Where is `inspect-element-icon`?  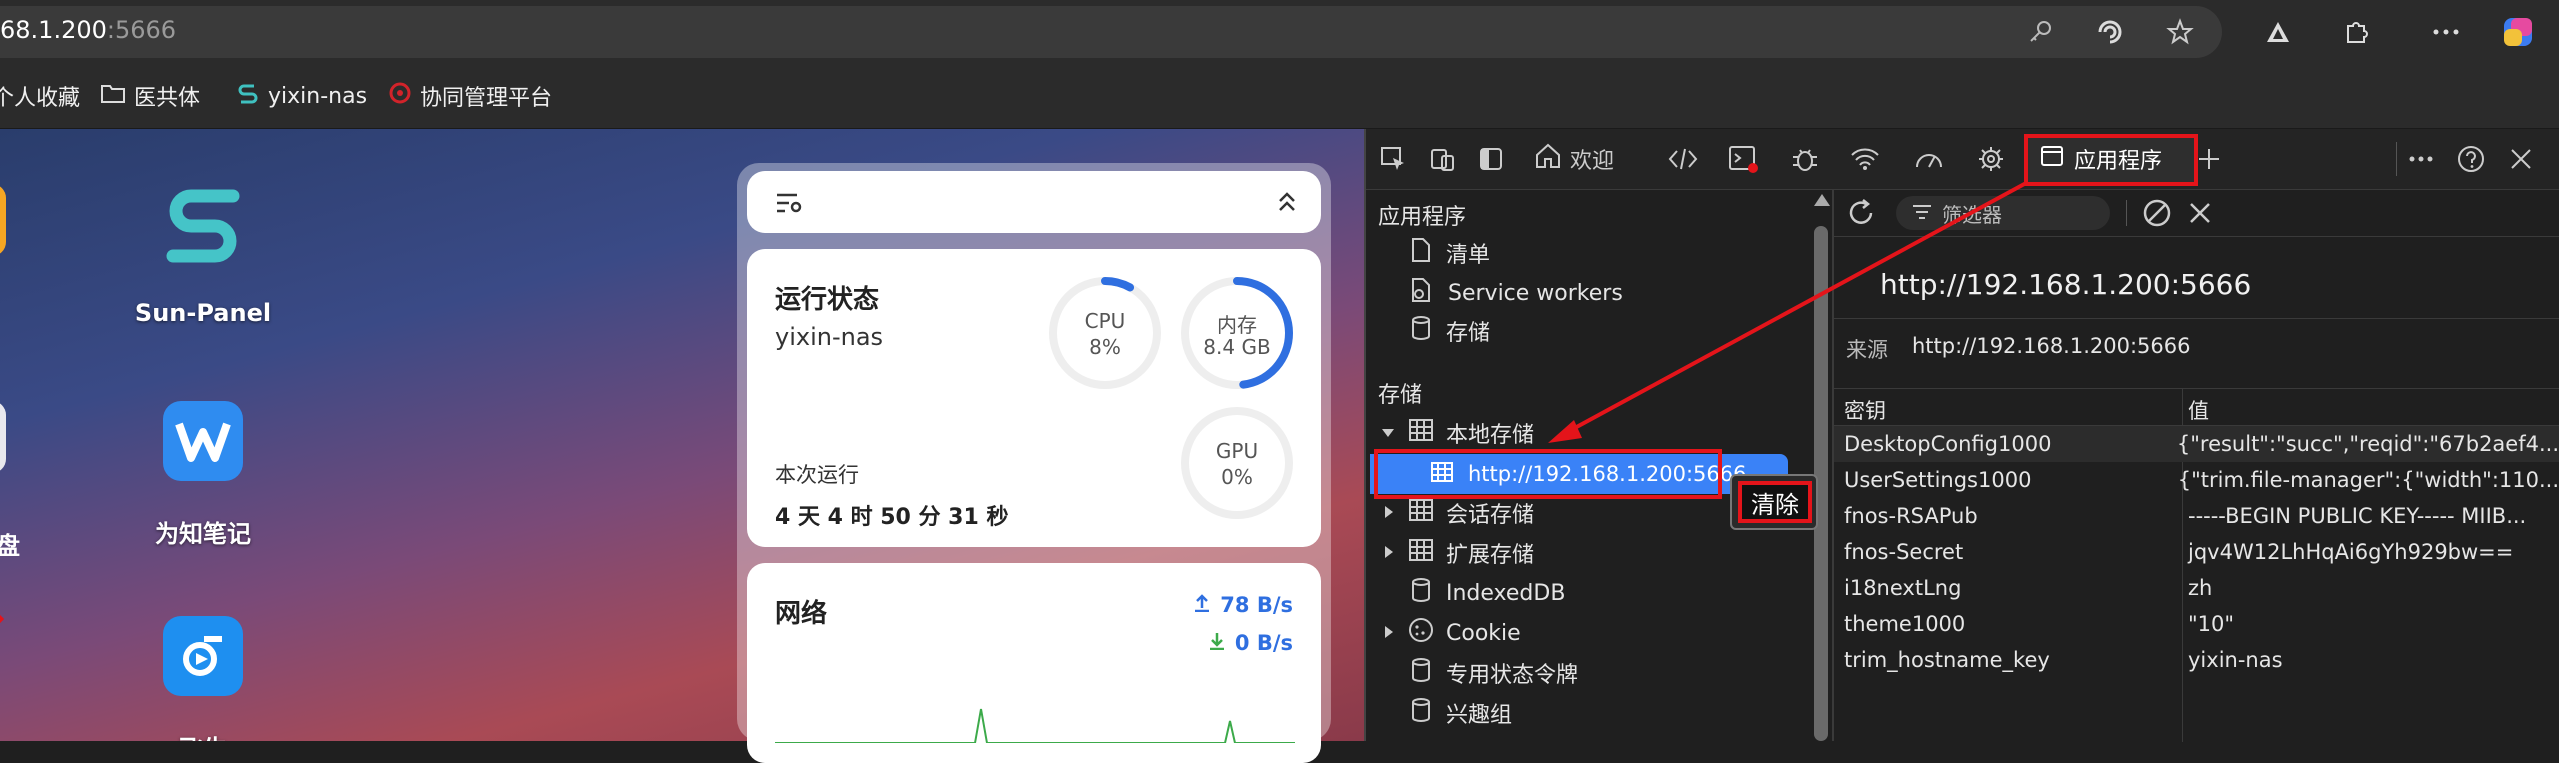 inspect-element-icon is located at coordinates (1393, 159).